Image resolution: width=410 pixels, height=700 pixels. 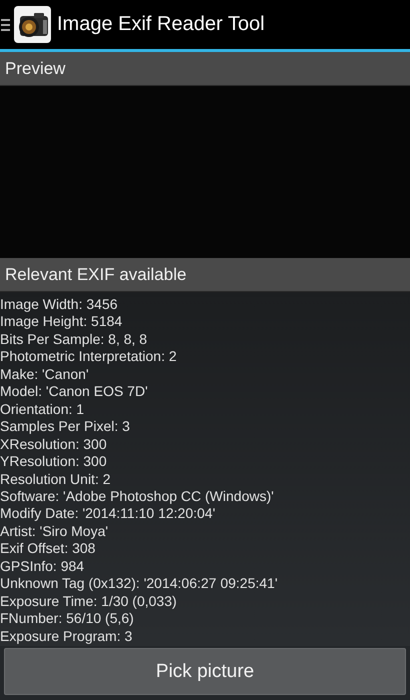 What do you see at coordinates (54, 445) in the screenshot?
I see `exif-line: XResolution: 300` at bounding box center [54, 445].